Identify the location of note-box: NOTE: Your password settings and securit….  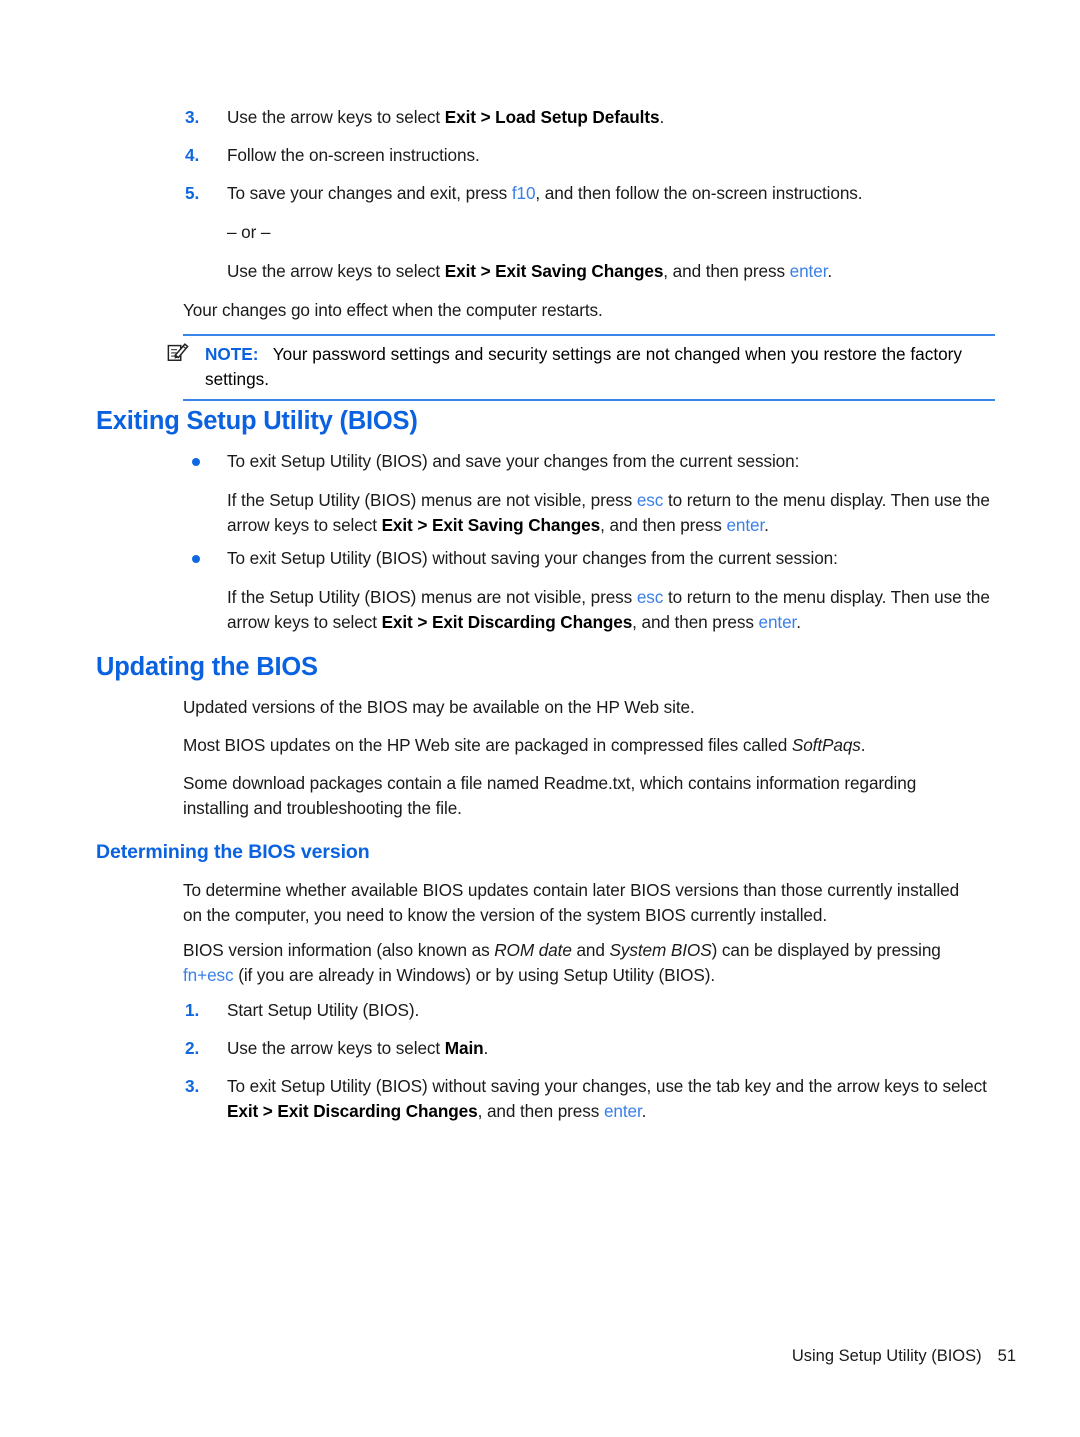
(581, 367).